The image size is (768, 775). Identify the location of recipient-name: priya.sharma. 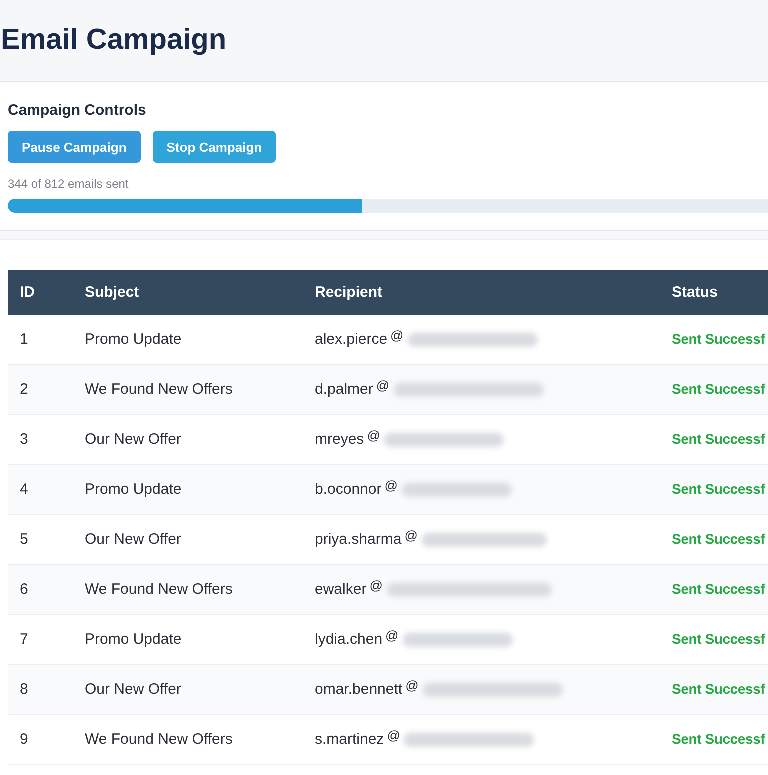
(358, 539).